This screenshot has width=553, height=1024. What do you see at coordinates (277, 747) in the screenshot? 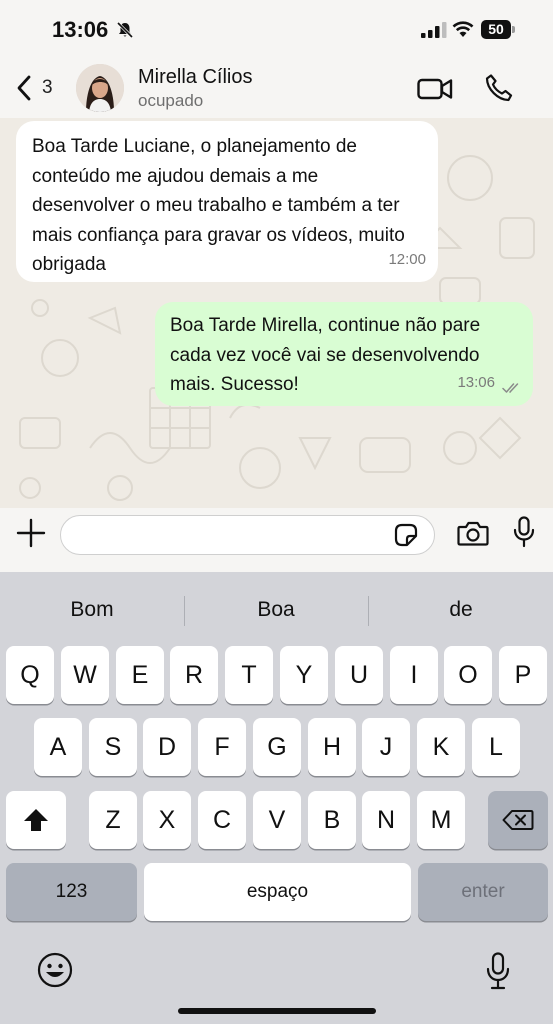
I see `key-g: G` at bounding box center [277, 747].